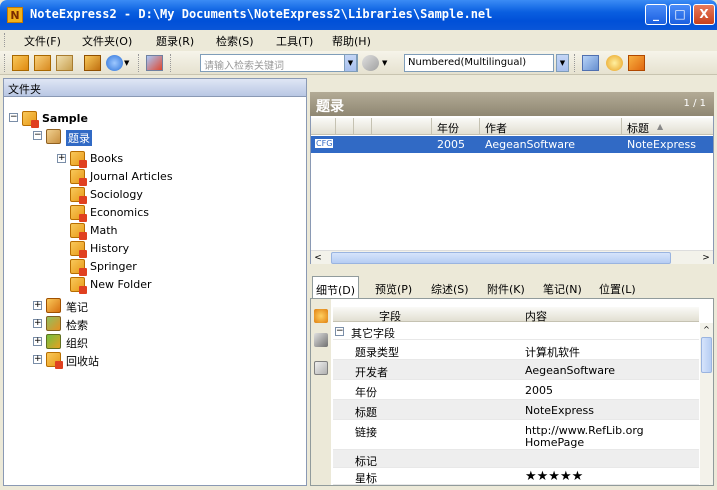 This screenshot has width=717, height=490. I want to click on scroll-right-arrow-icon: >, so click(706, 258).